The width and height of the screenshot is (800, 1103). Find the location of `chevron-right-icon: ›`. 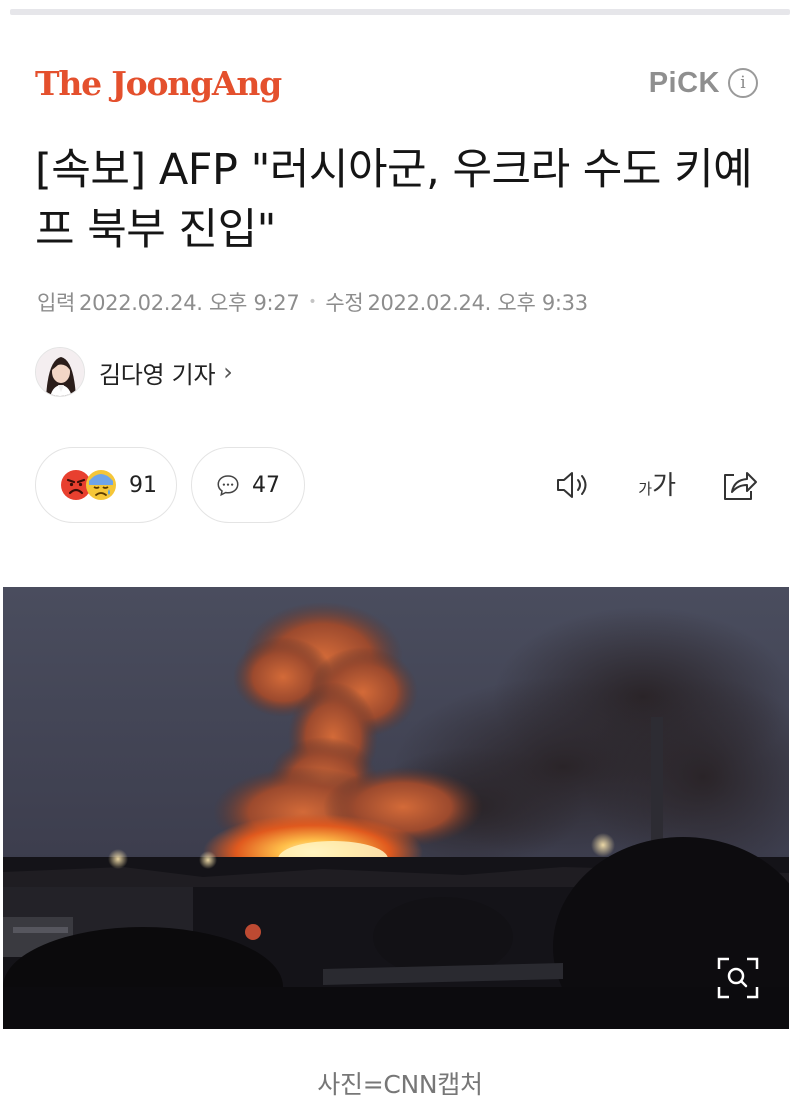

chevron-right-icon: › is located at coordinates (228, 372).